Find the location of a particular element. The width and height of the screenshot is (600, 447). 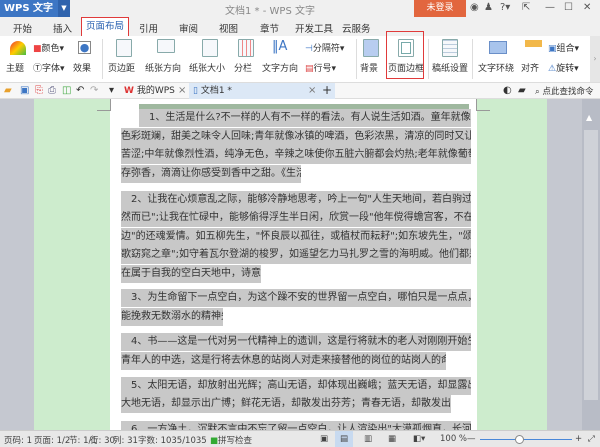

undo-icon: ↶ is located at coordinates (80, 90).